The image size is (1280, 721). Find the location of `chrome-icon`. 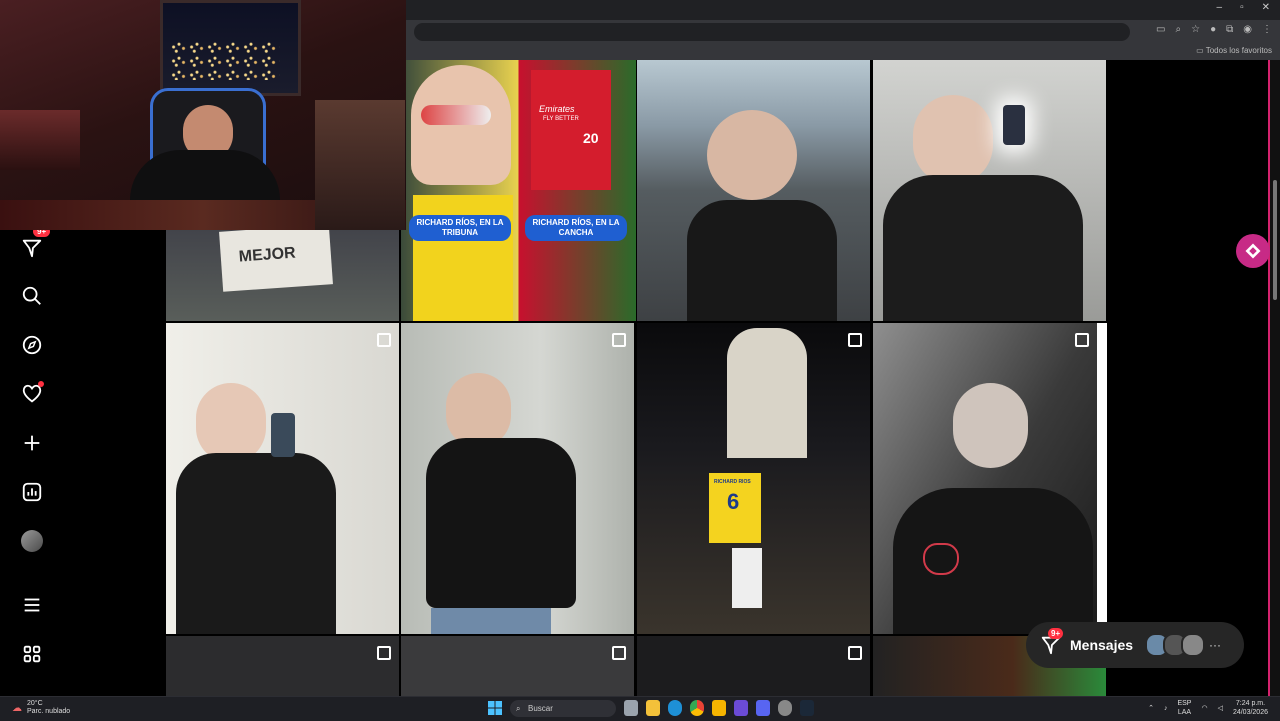

chrome-icon is located at coordinates (697, 708).